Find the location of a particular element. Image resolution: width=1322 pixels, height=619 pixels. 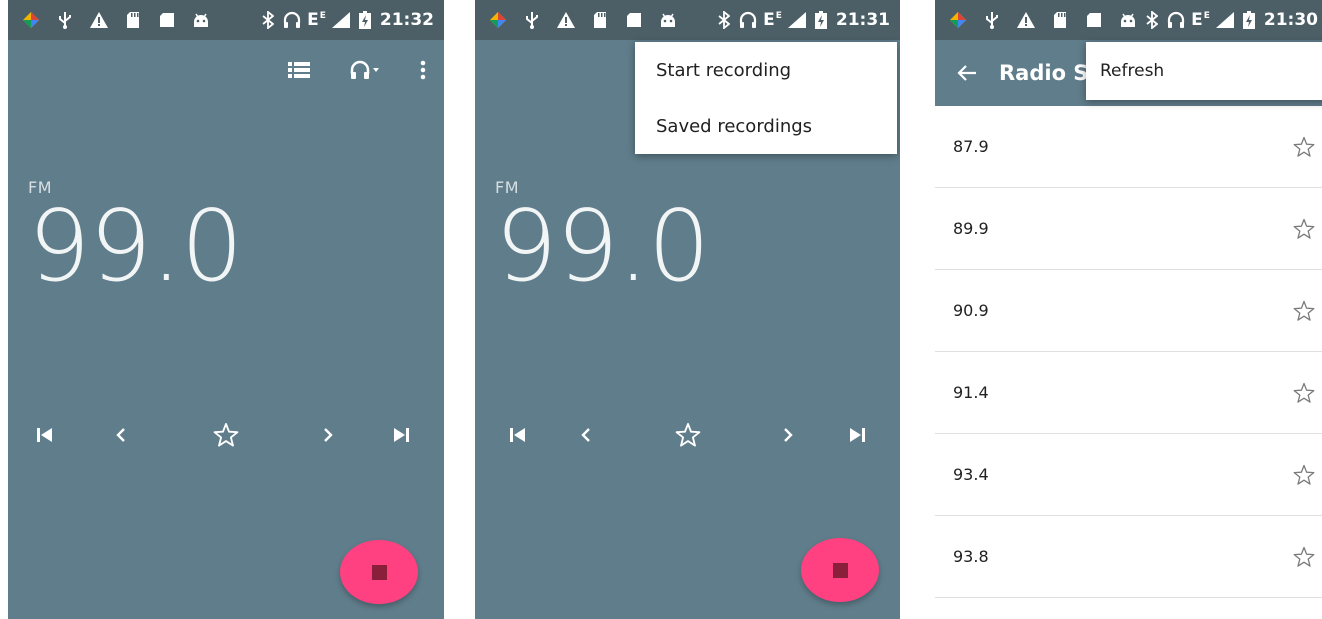

overflow-menu: Refresh is located at coordinates (1204, 71).